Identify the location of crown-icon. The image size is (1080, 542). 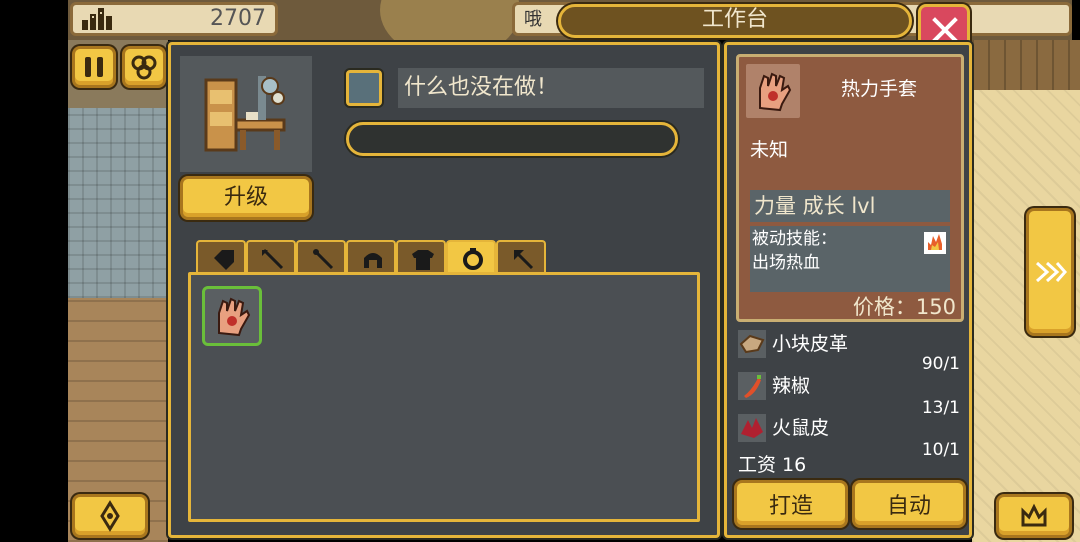
(1034, 515).